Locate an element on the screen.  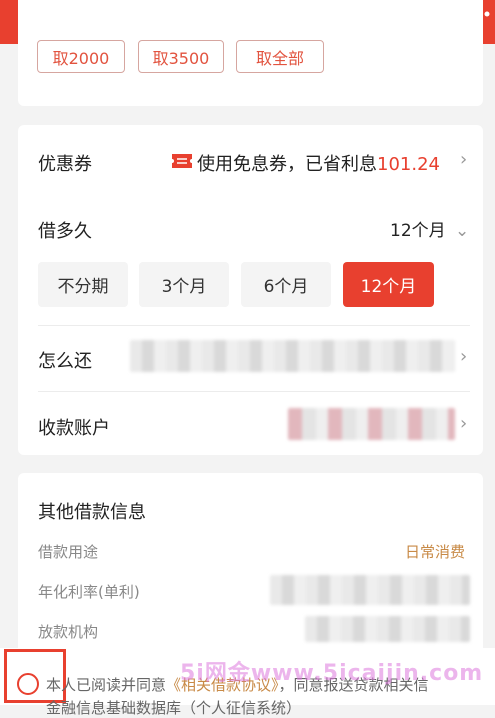
term-selected-value: 12个月 is located at coordinates (418, 231).